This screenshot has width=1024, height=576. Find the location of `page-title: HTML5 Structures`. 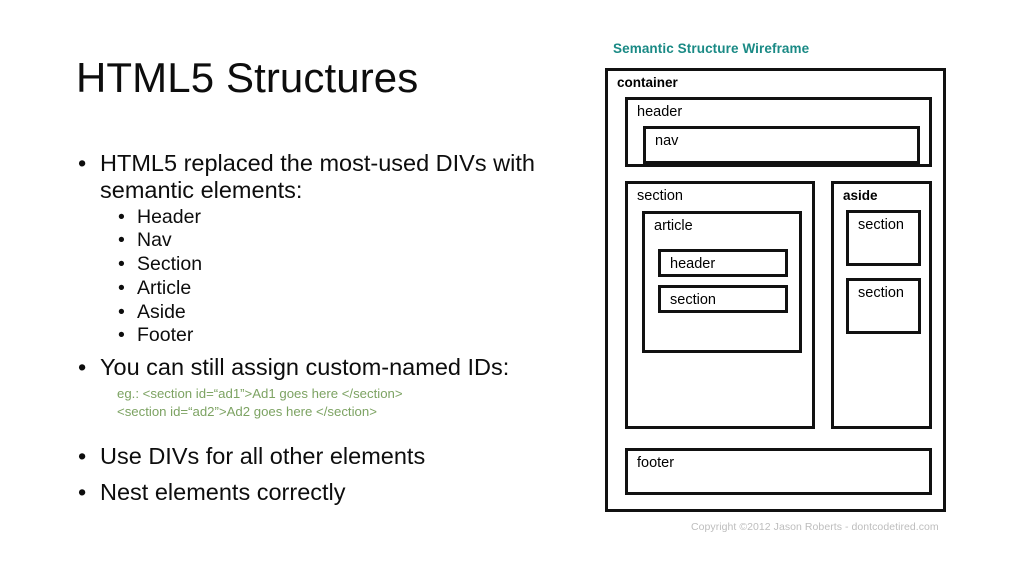

page-title: HTML5 Structures is located at coordinates (247, 77).